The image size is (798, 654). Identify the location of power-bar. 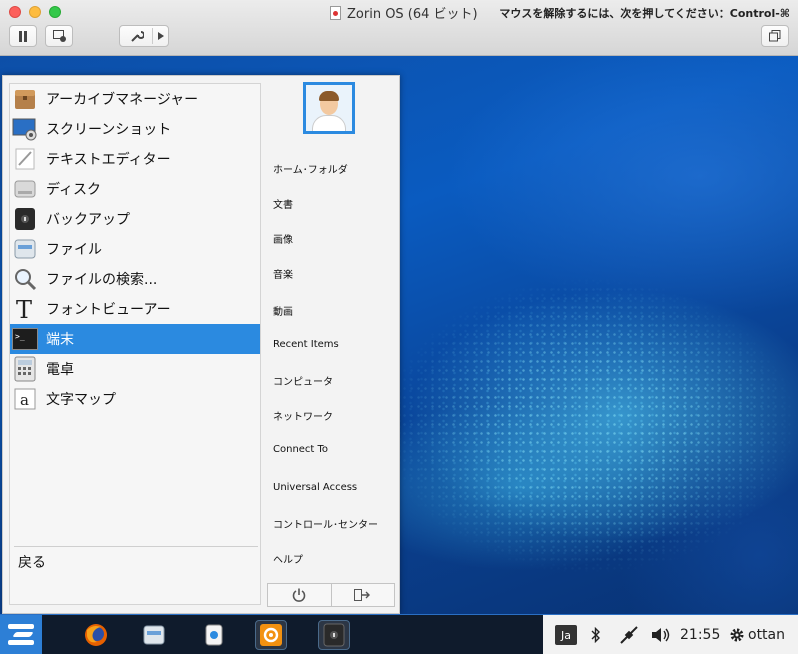
(331, 595).